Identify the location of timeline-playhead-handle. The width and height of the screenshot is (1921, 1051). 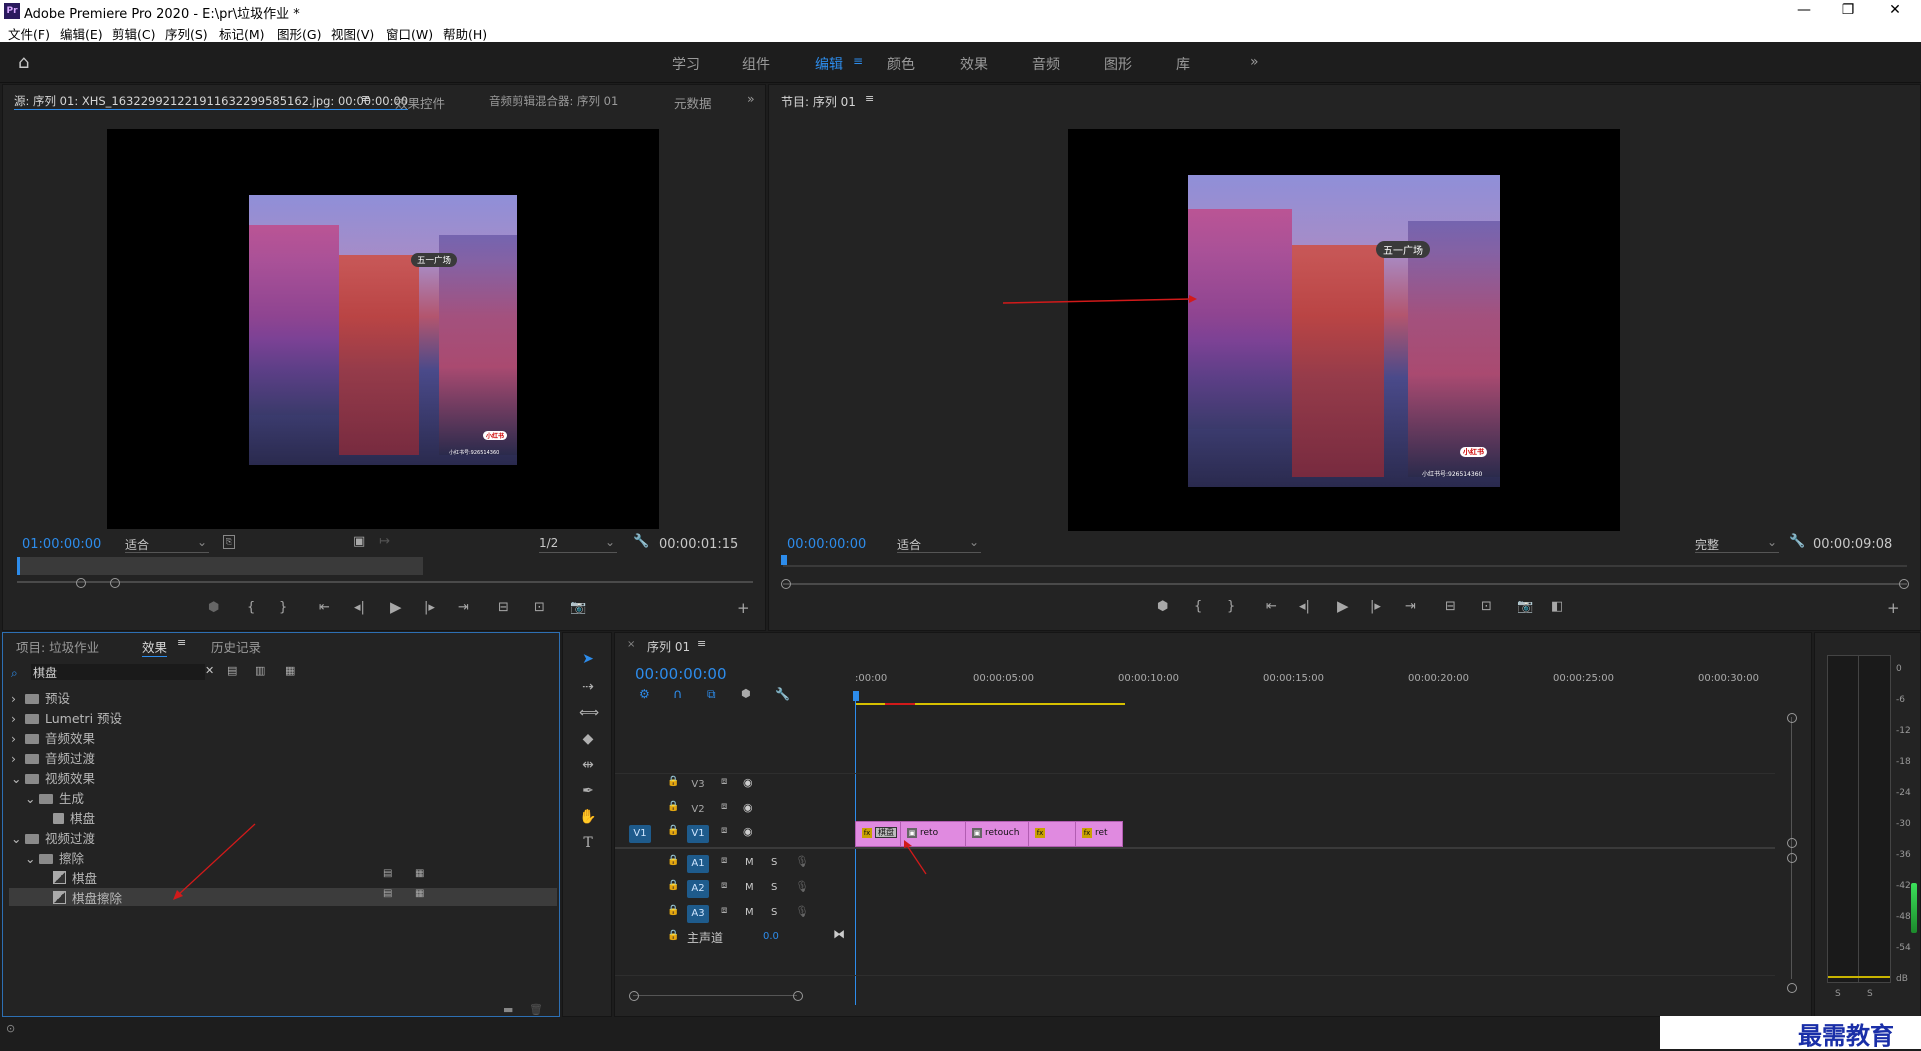
(856, 696).